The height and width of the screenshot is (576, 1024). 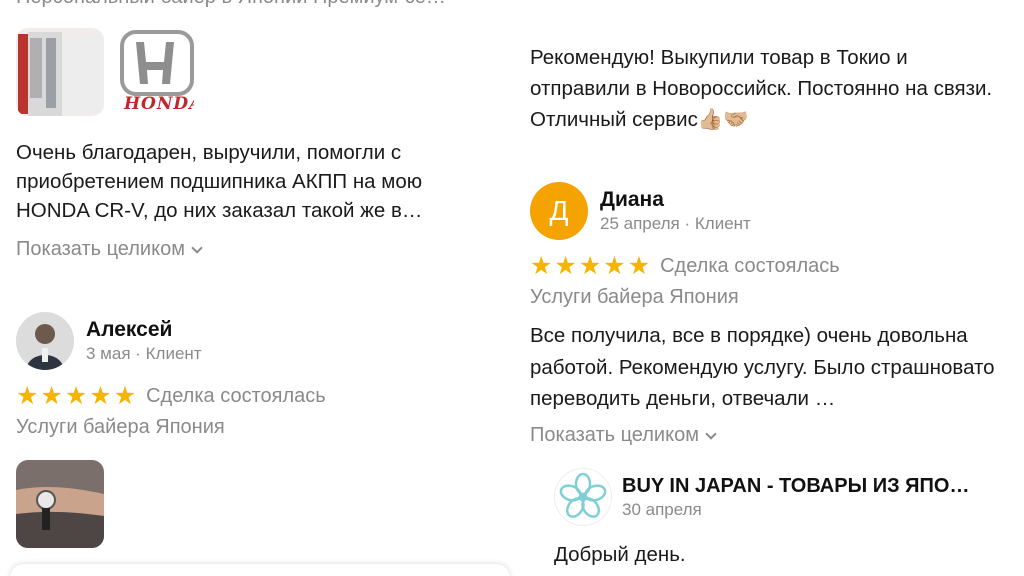 I want to click on author-name: Диана, so click(x=632, y=199).